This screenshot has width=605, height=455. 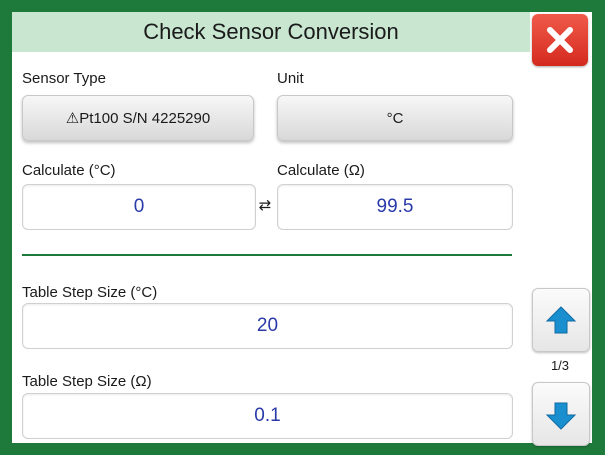 I want to click on calculate-resistance-field: 99.5, so click(x=395, y=207).